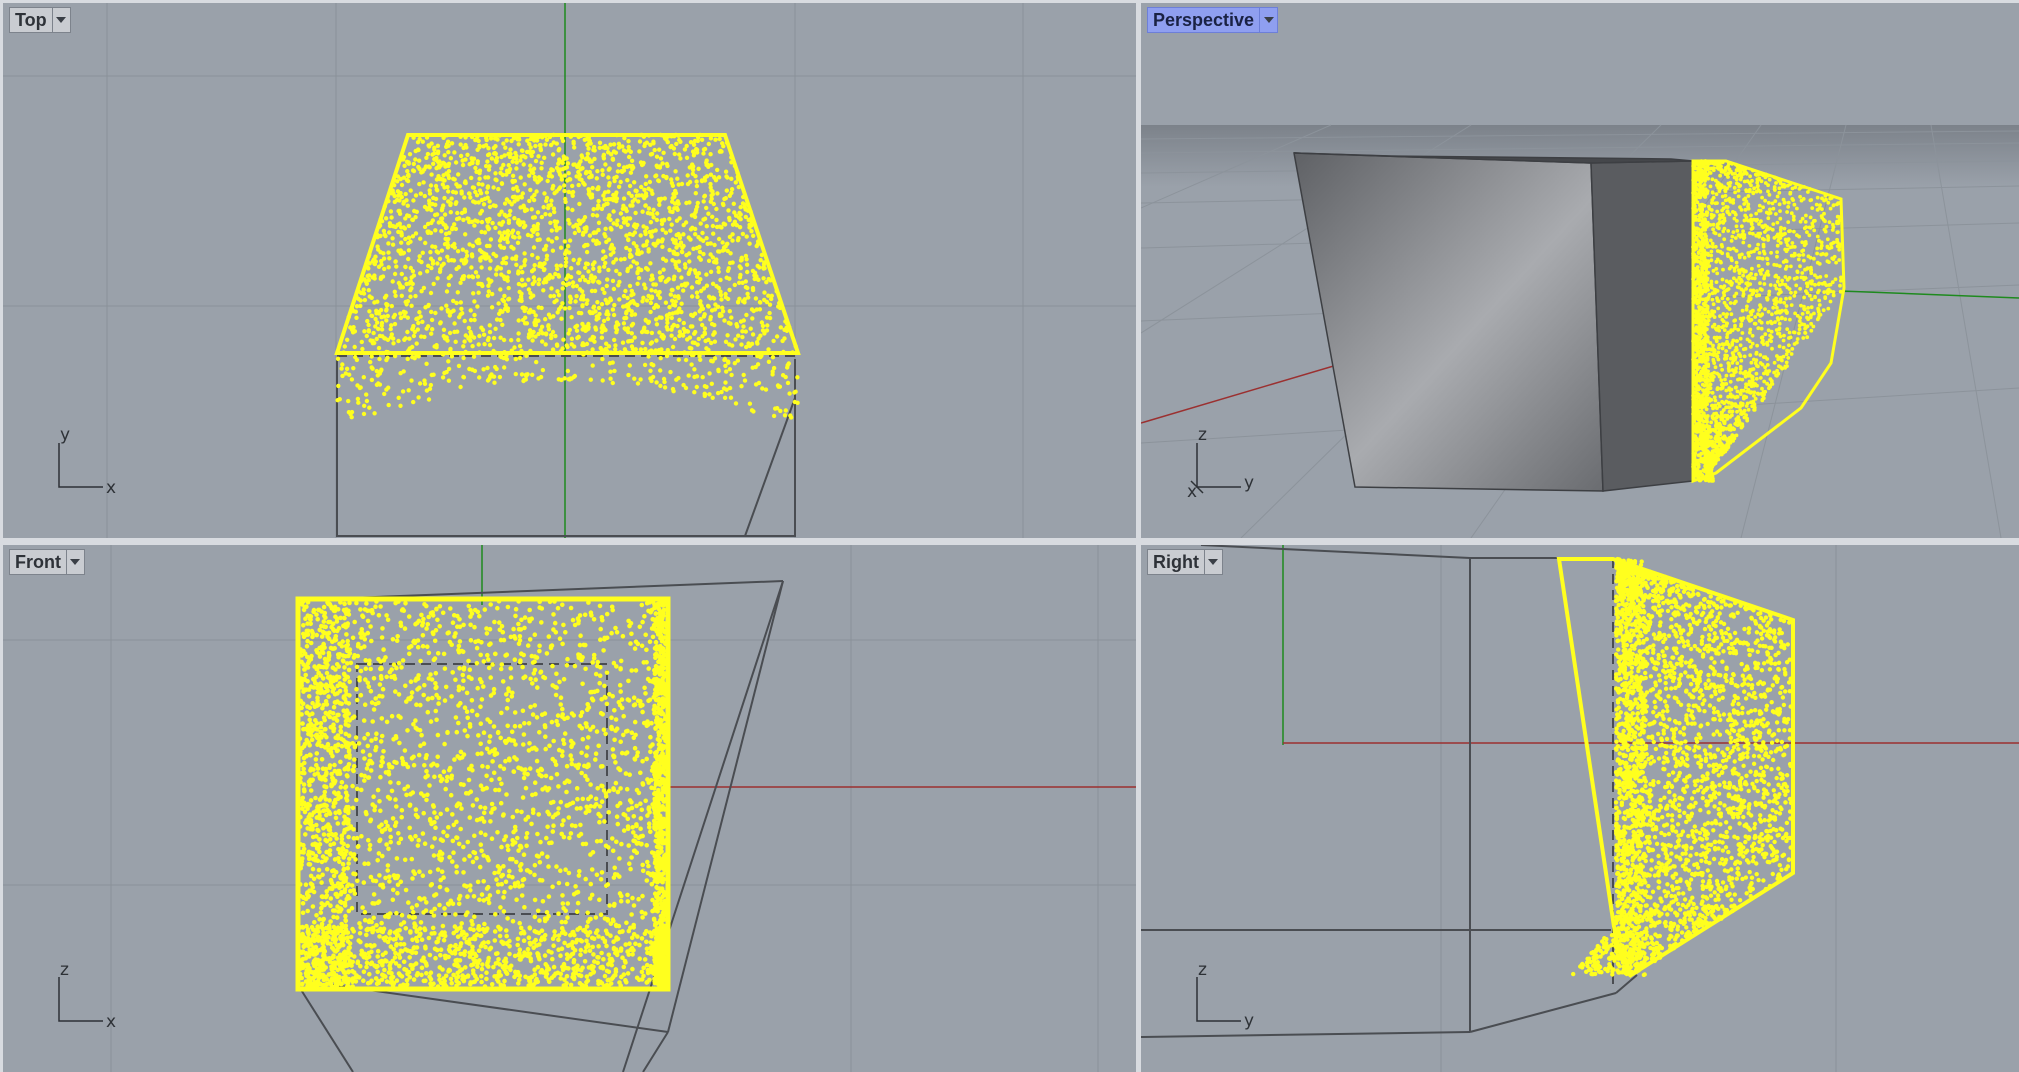  What do you see at coordinates (1493, 322) in the screenshot?
I see `perspective-solid` at bounding box center [1493, 322].